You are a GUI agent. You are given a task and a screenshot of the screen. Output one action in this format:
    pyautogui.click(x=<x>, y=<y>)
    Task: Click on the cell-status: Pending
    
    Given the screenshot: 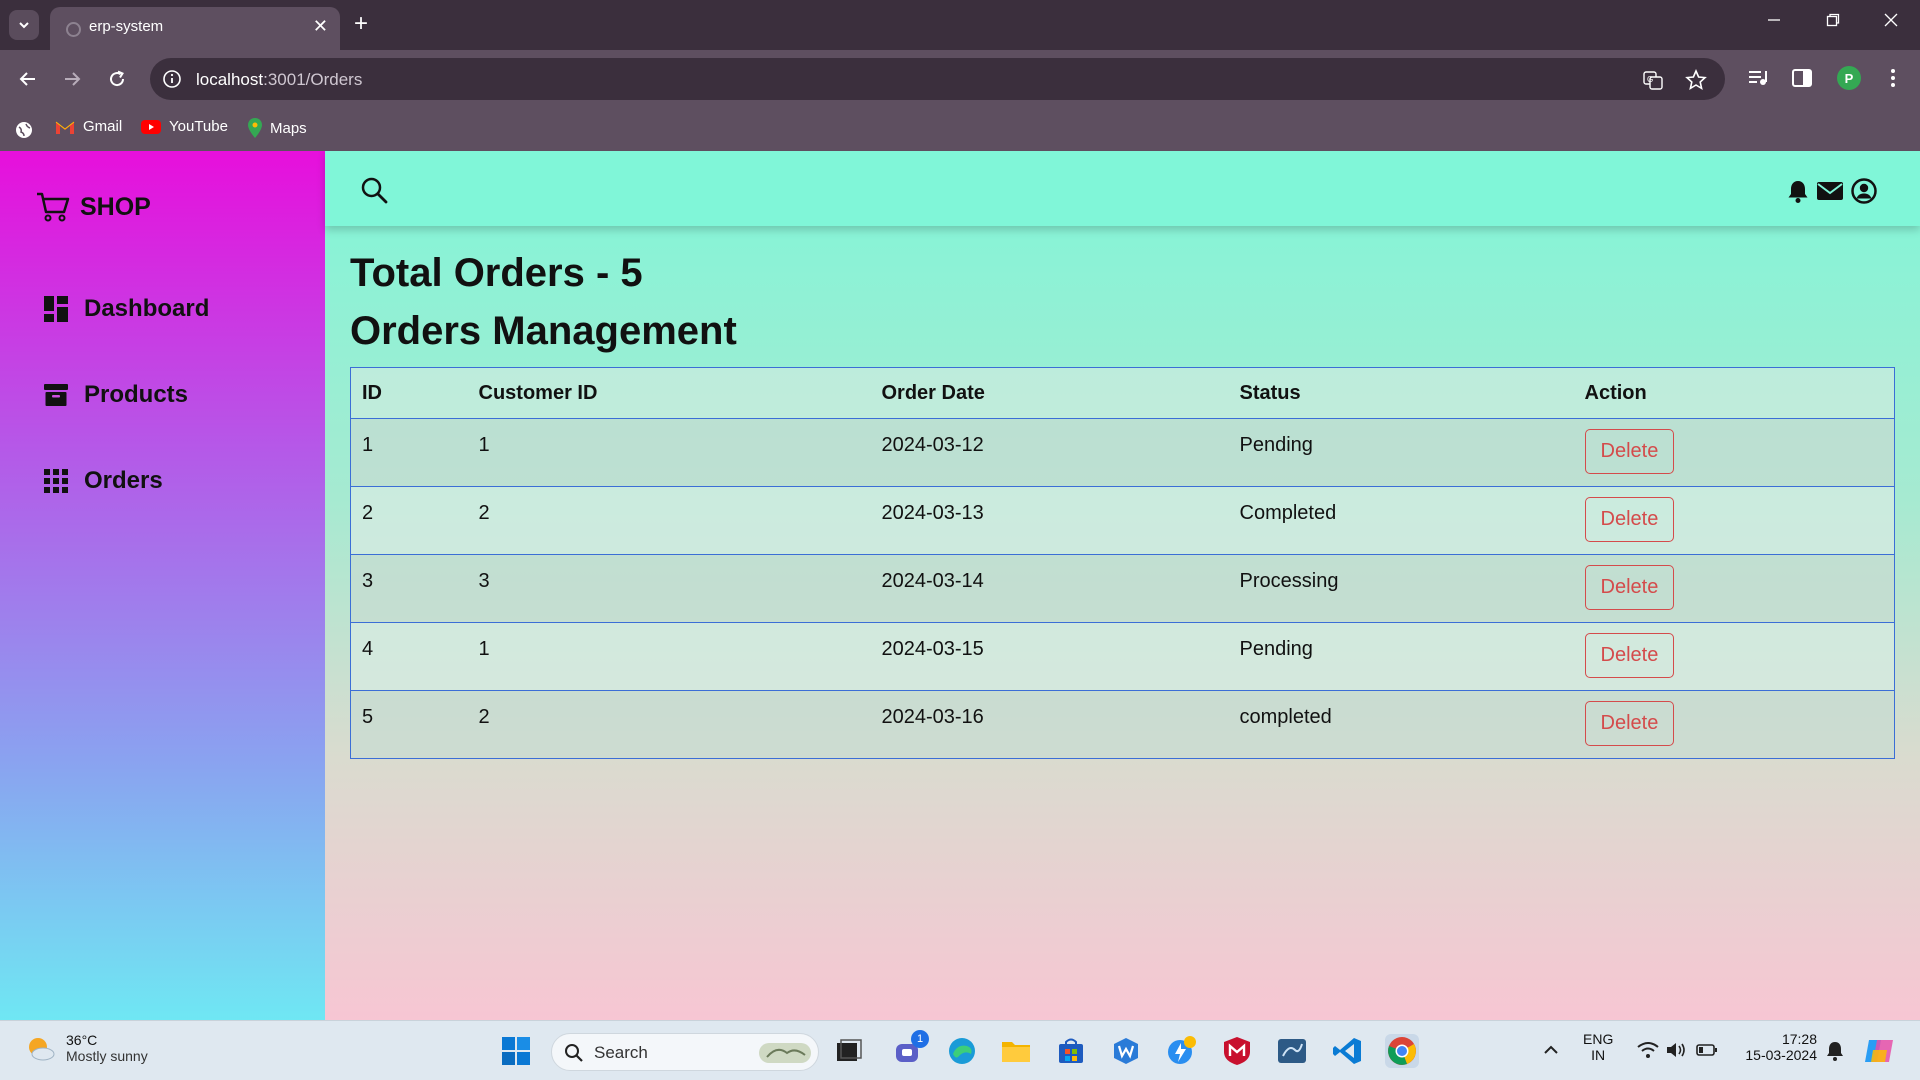 What is the action you would take?
    pyautogui.click(x=1401, y=656)
    